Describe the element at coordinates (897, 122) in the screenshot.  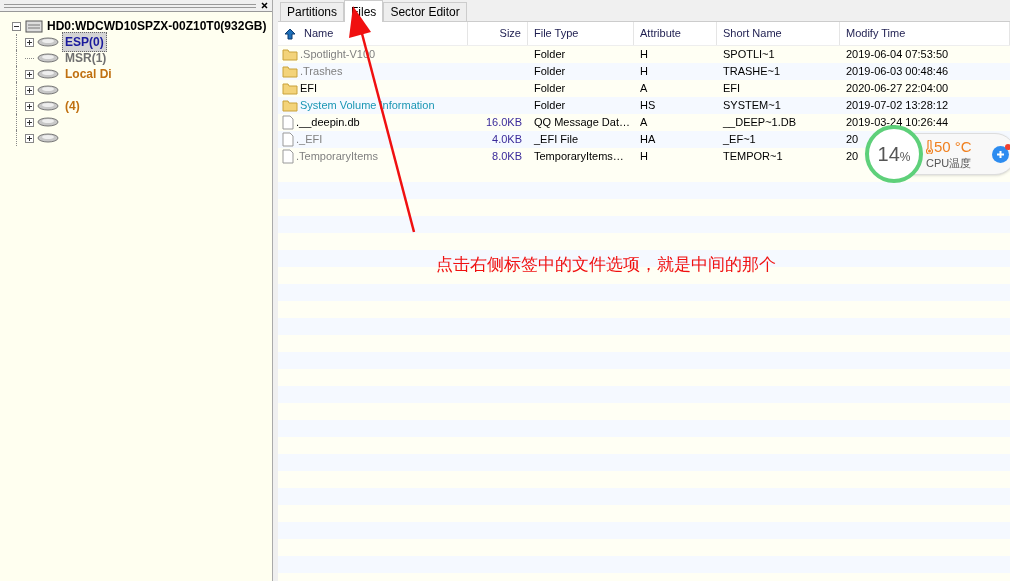
I see `table-cell: 2019-03-24 10:26:44` at that location.